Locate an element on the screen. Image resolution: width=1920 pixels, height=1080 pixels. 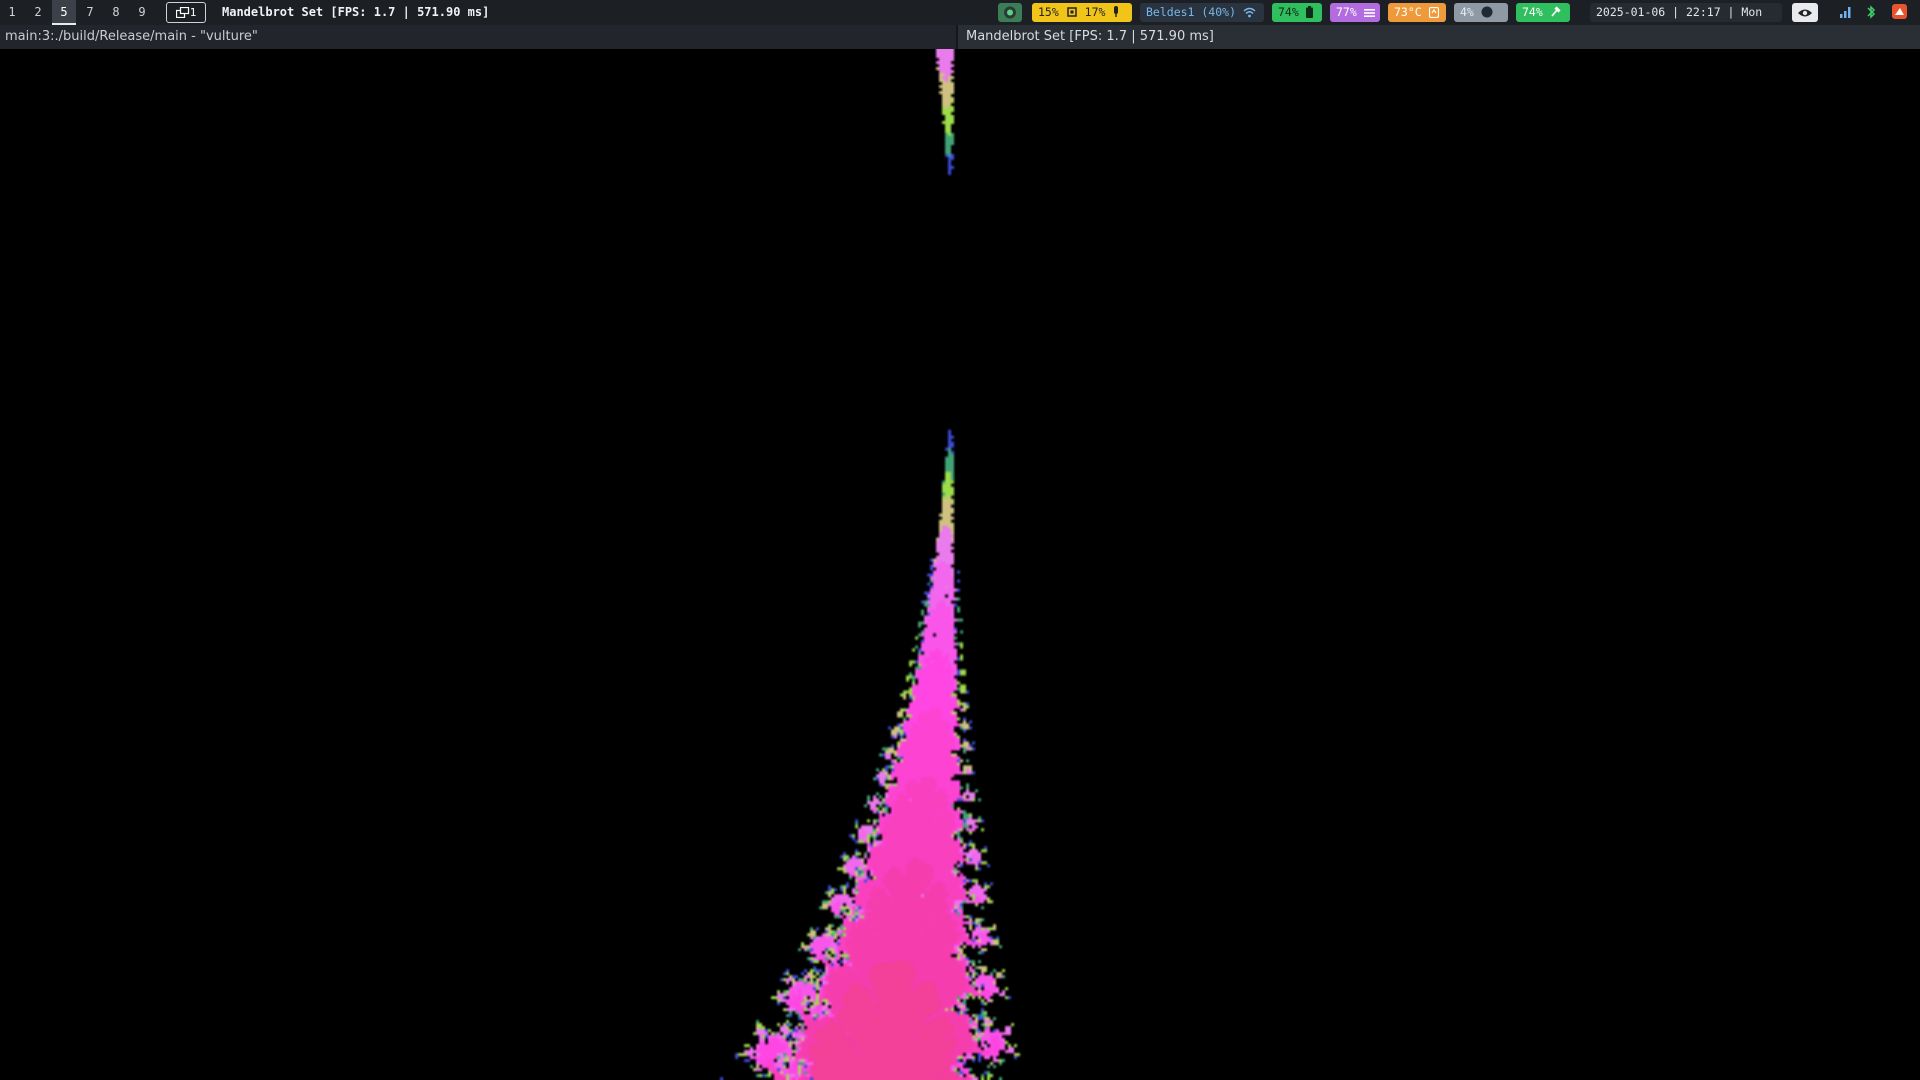
workspace-5: 5 is located at coordinates (64, 12).